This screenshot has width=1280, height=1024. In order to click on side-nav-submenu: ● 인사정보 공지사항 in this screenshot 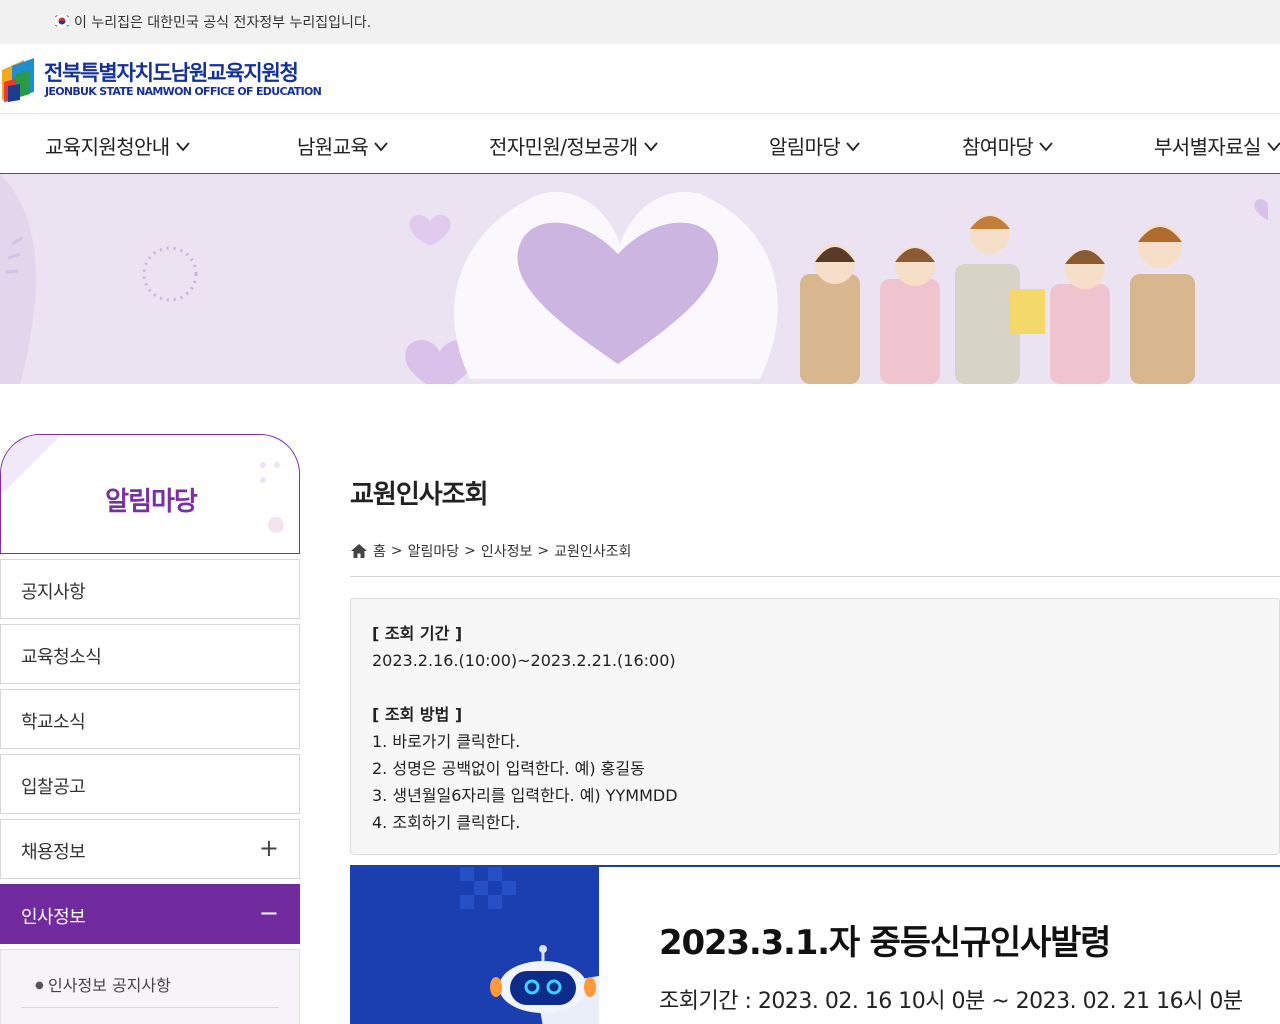, I will do `click(150, 986)`.